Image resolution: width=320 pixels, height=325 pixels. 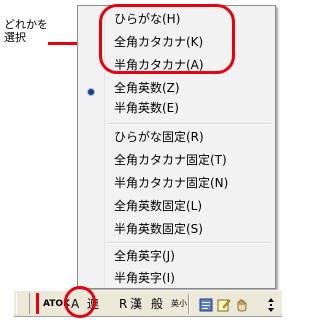 What do you see at coordinates (159, 137) in the screenshot?
I see `menu-item-hiragana-fixed: ひらがな固定(R)` at bounding box center [159, 137].